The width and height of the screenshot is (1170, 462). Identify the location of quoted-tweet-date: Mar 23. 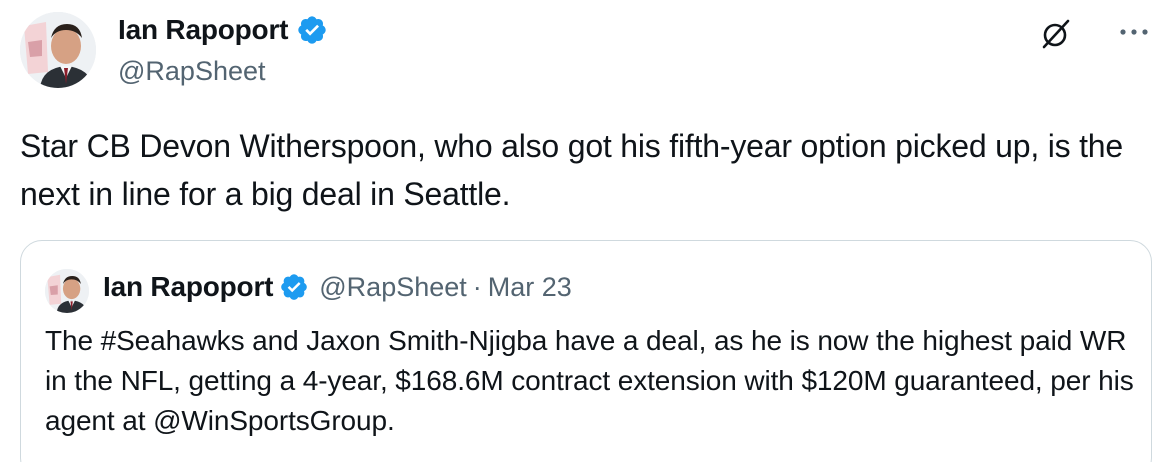
(530, 287).